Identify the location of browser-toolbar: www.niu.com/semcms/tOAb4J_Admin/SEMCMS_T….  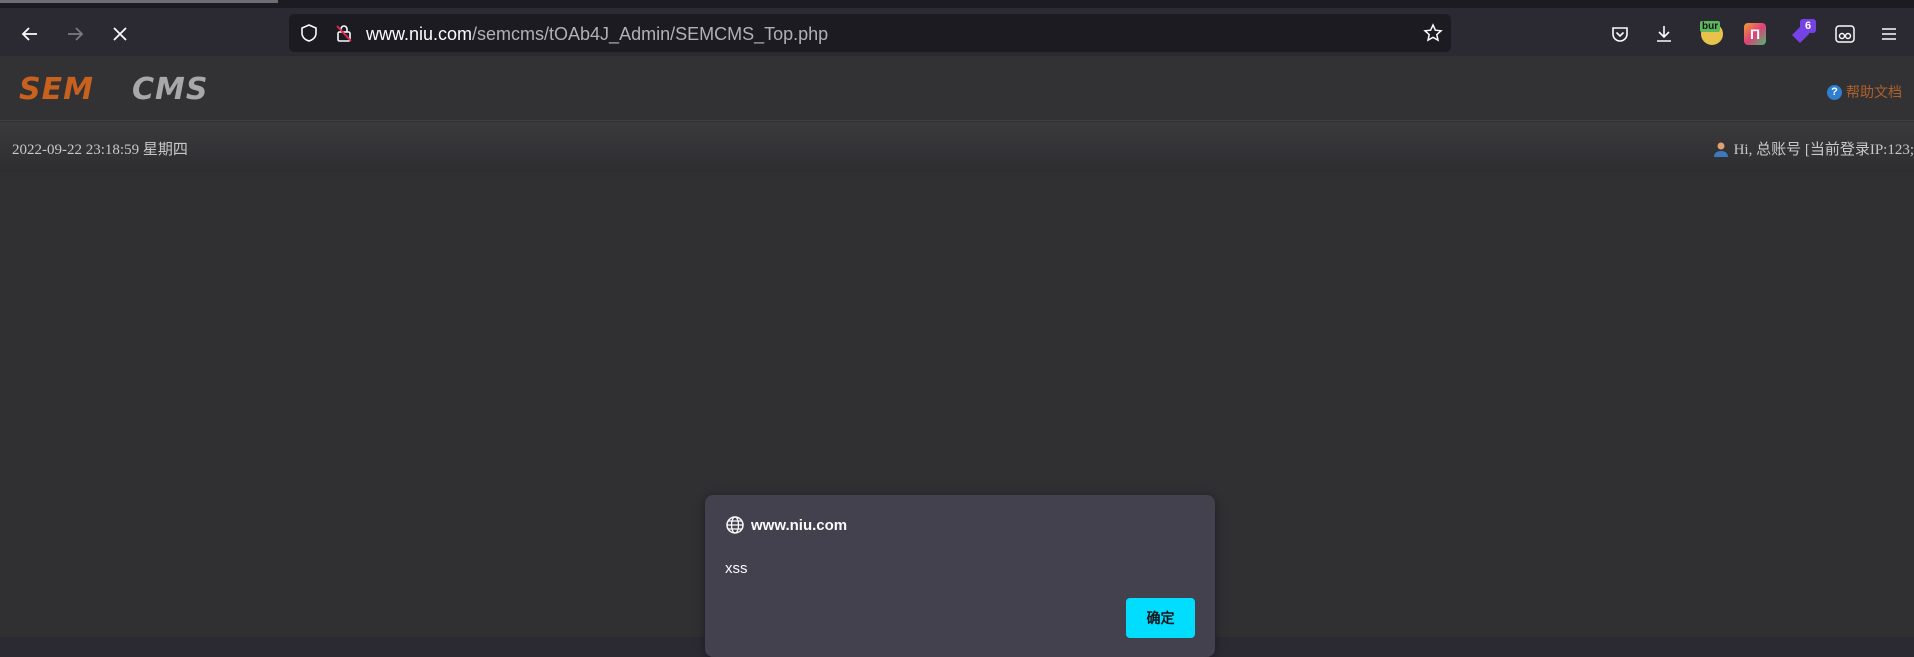
(957, 32).